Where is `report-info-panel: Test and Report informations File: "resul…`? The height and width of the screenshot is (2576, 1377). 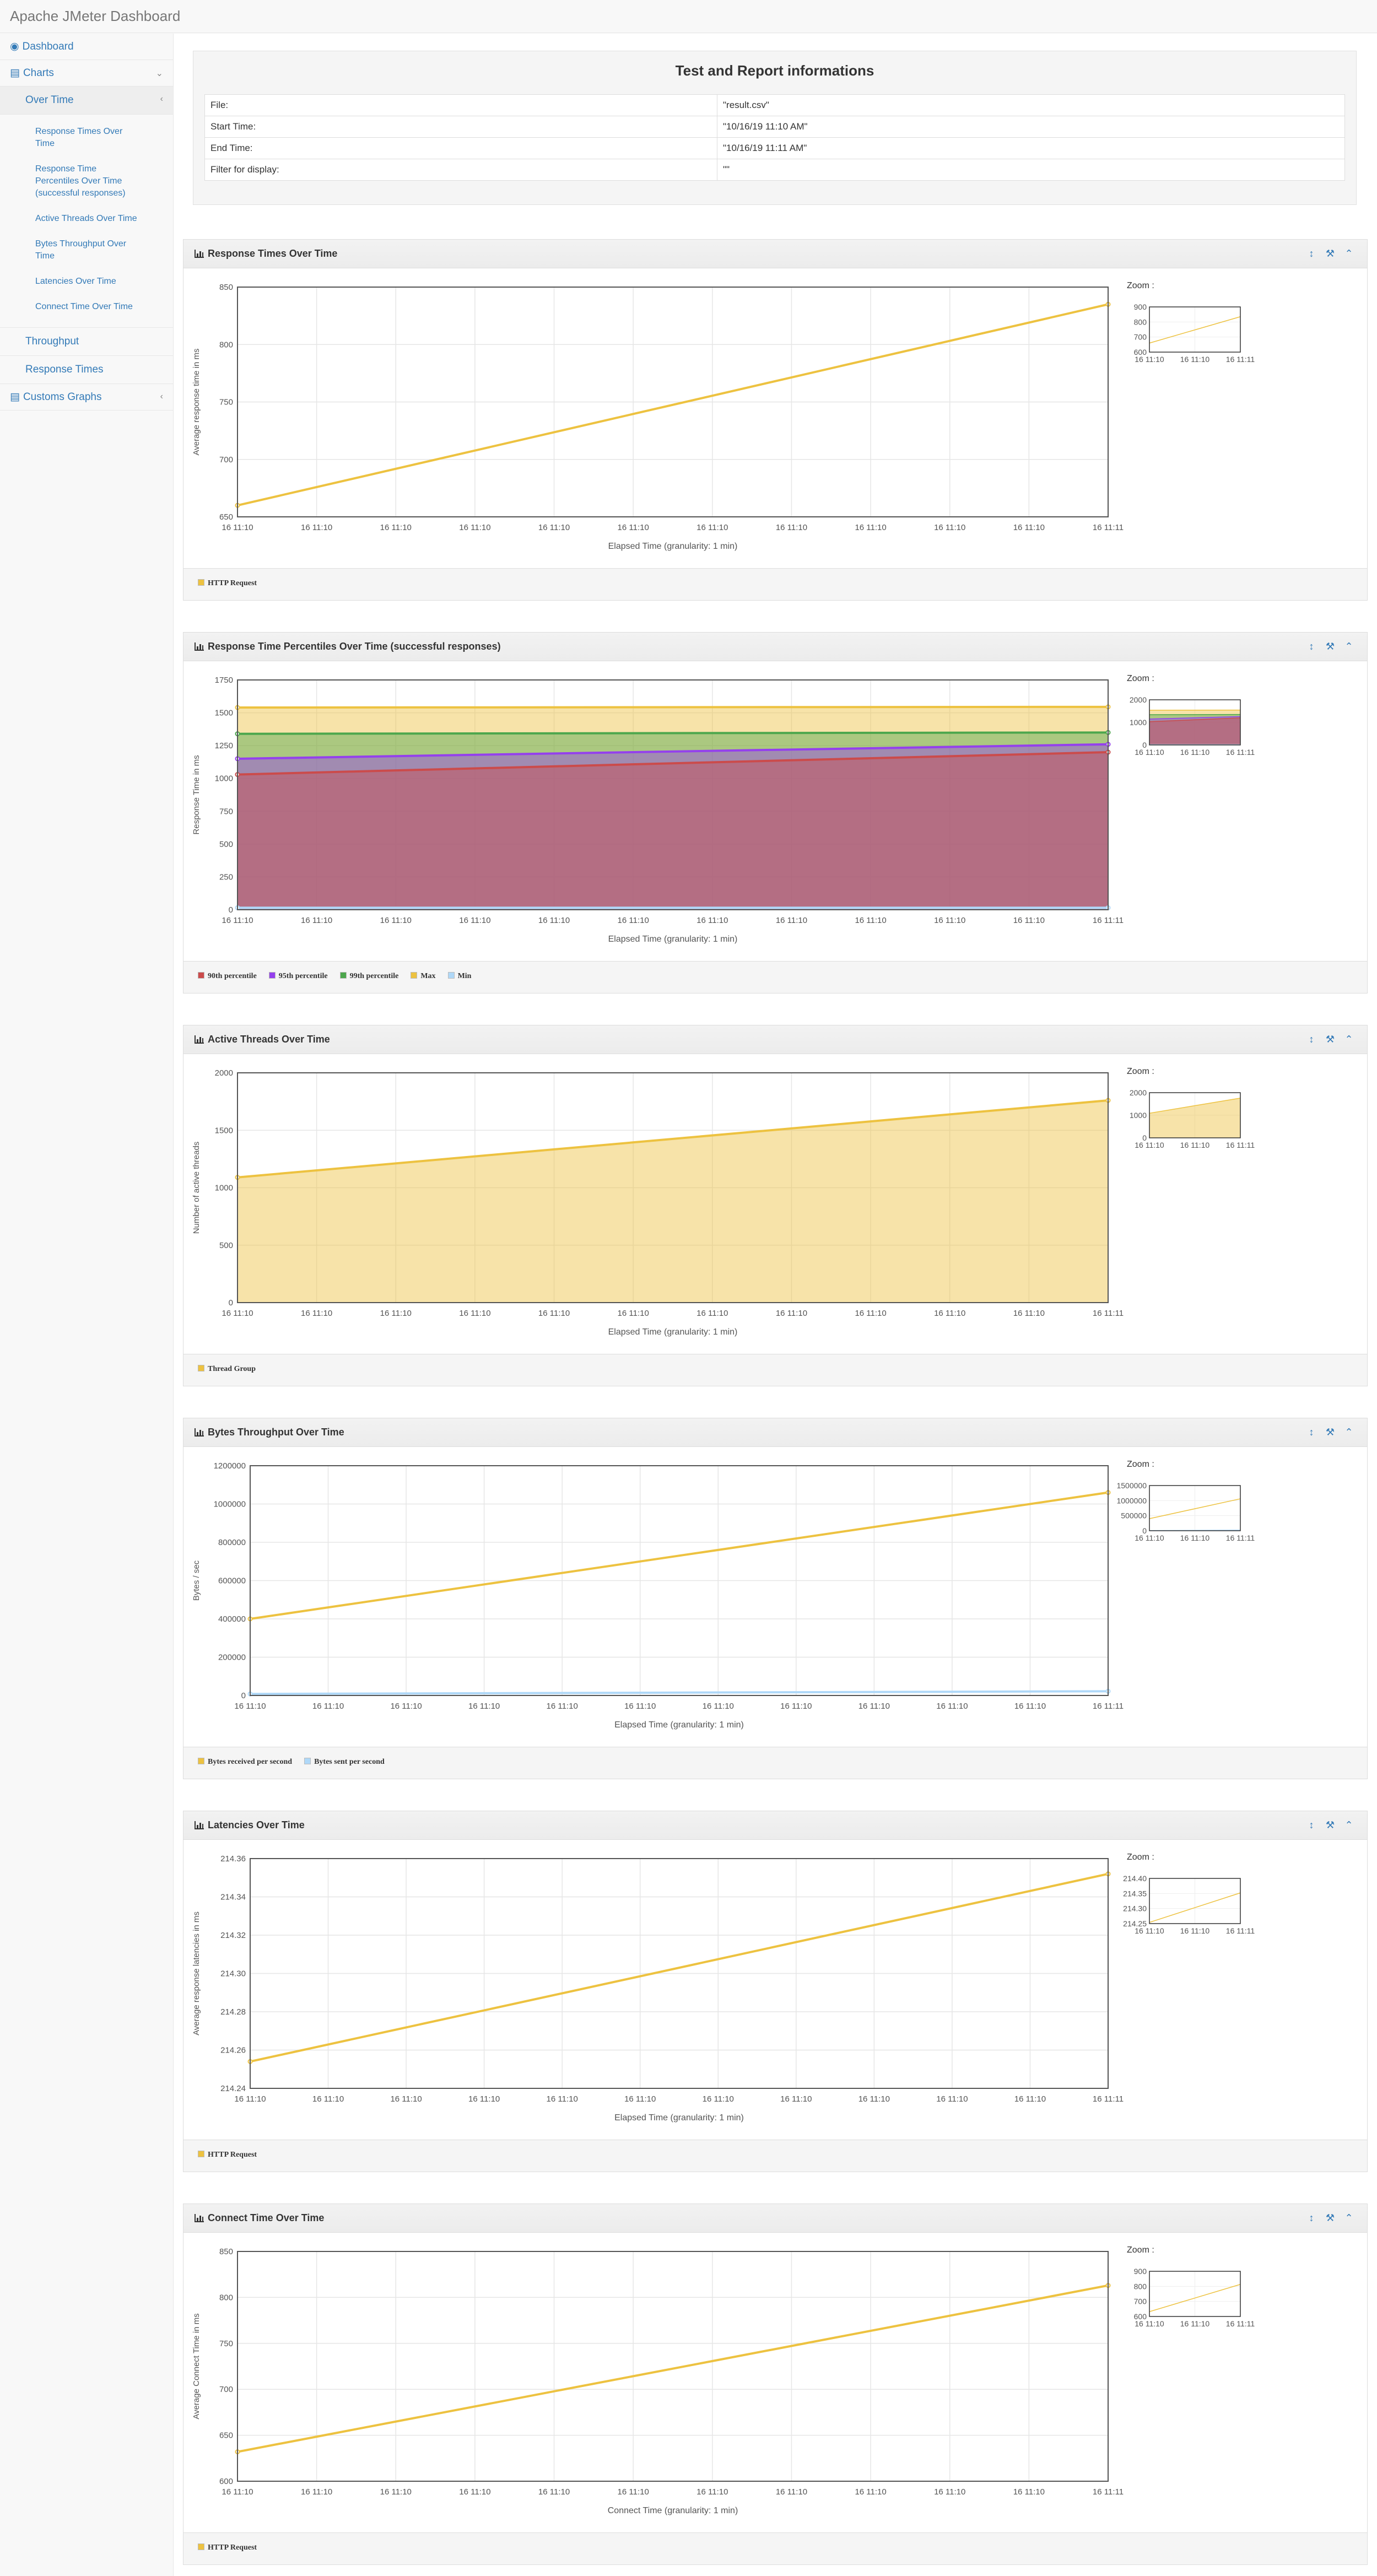 report-info-panel: Test and Report informations File: "resul… is located at coordinates (775, 128).